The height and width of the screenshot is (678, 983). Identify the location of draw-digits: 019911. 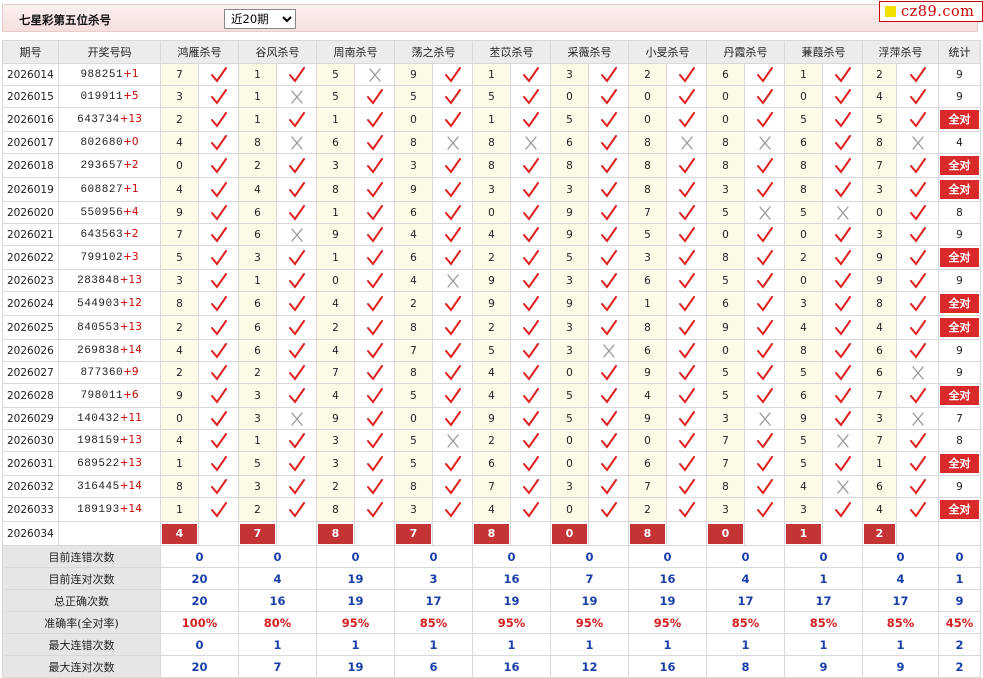
(102, 97).